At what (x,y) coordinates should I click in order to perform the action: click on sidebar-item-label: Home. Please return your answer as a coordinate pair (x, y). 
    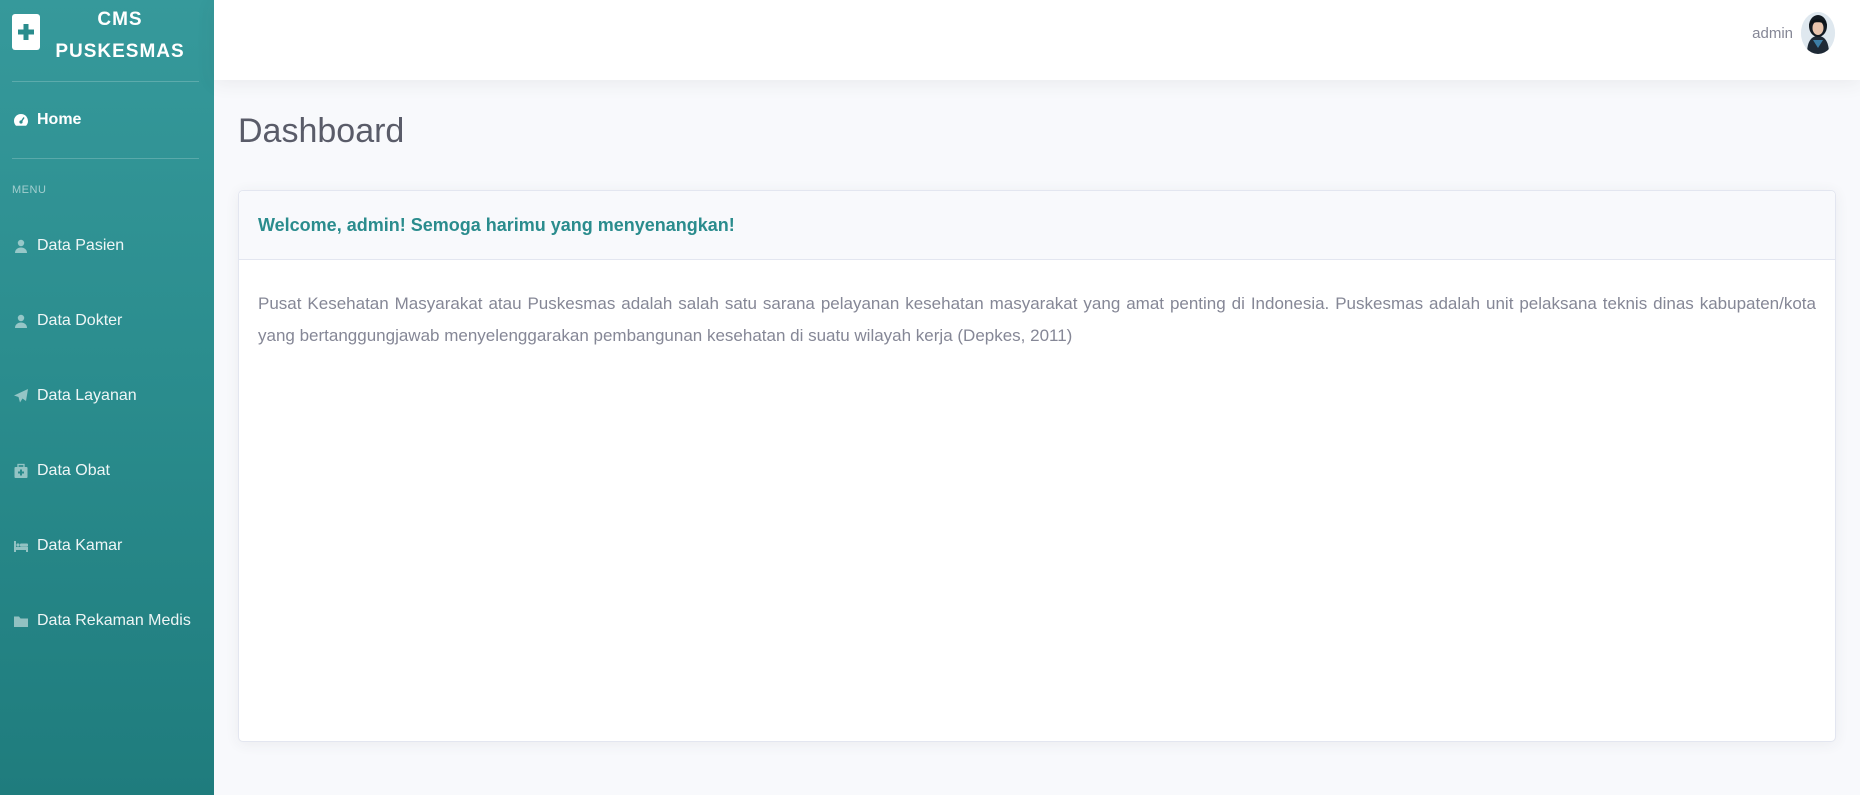
    Looking at the image, I should click on (59, 119).